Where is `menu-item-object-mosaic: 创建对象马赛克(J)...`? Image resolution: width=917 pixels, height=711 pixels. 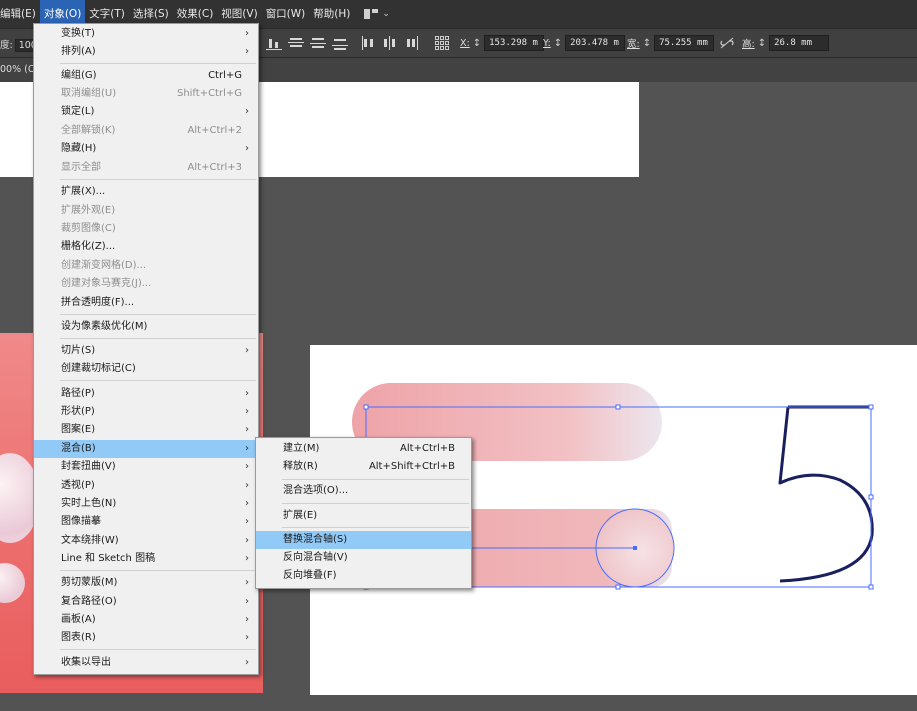 menu-item-object-mosaic: 创建对象马赛克(J)... is located at coordinates (146, 284).